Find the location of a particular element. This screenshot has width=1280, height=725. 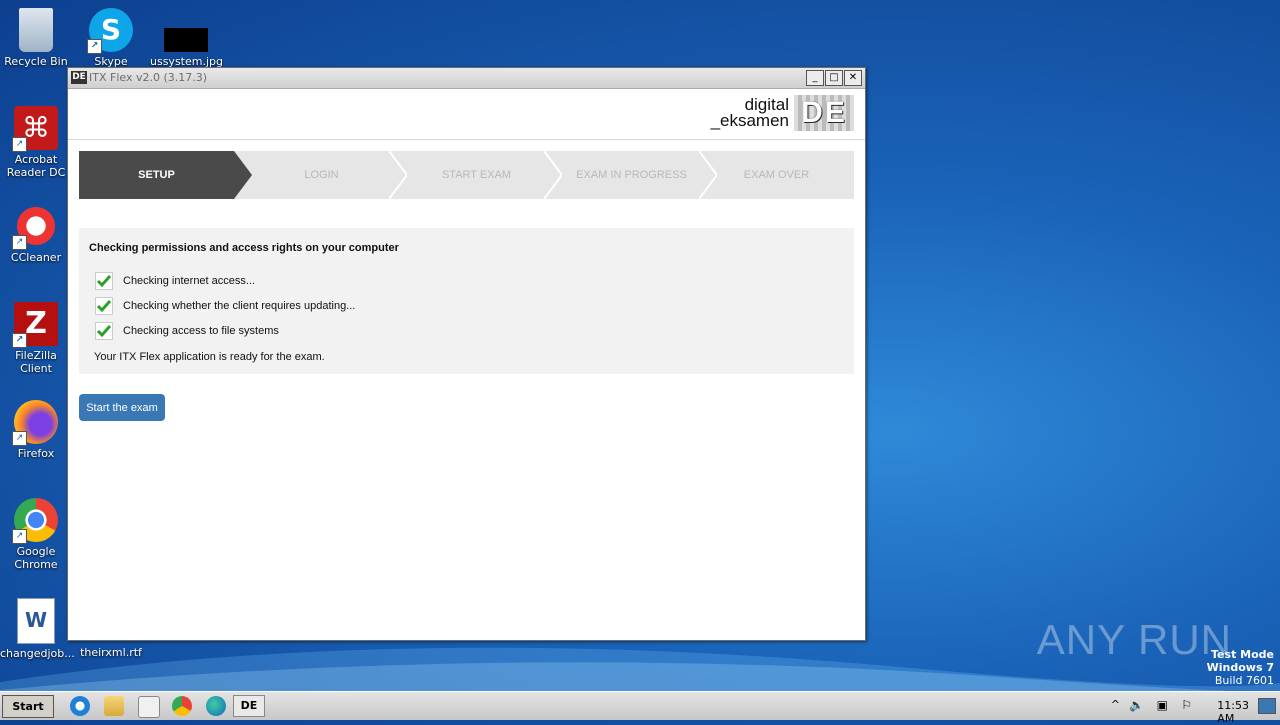

network-icon: ▣ is located at coordinates (1162, 705).